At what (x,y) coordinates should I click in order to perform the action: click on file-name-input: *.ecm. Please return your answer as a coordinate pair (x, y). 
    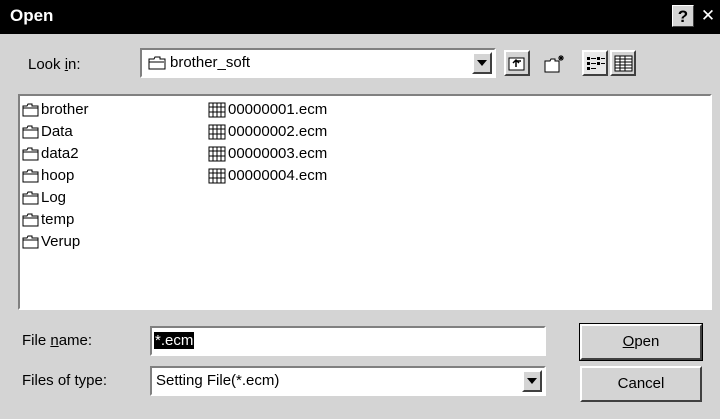
    Looking at the image, I should click on (348, 341).